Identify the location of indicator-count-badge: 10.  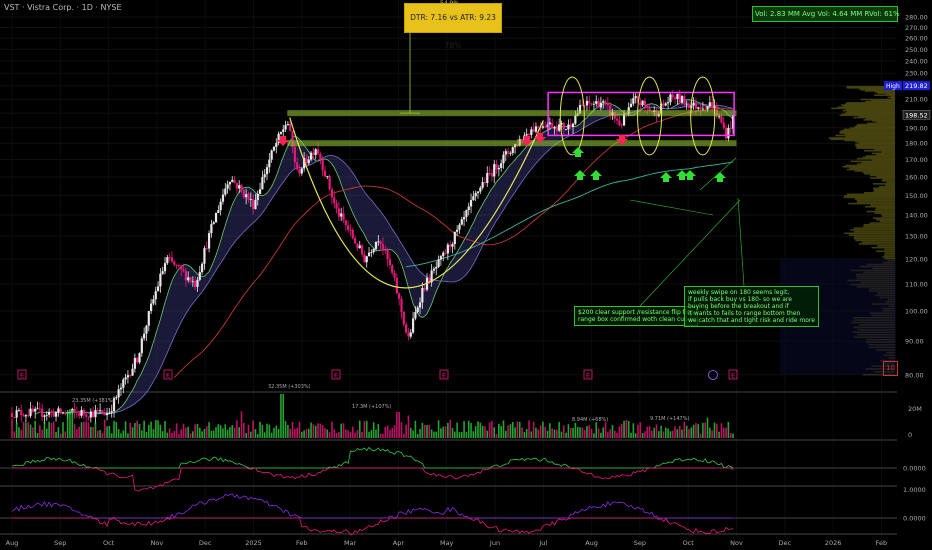
(890, 368).